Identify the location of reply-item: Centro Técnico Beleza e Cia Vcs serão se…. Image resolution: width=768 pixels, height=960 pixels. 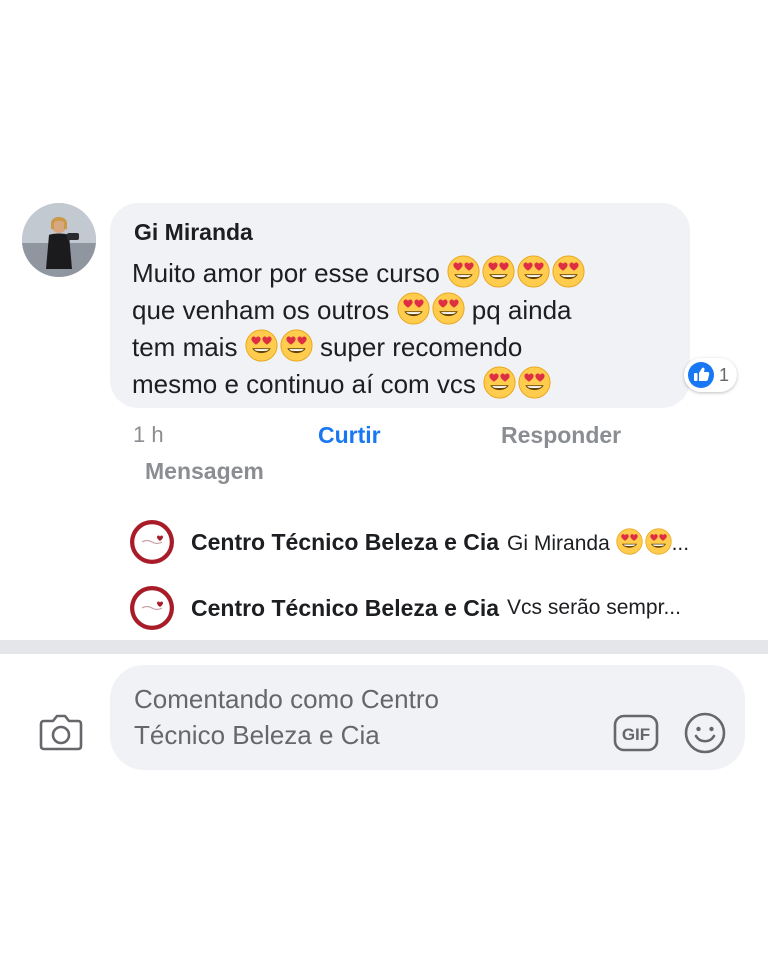
(440, 608).